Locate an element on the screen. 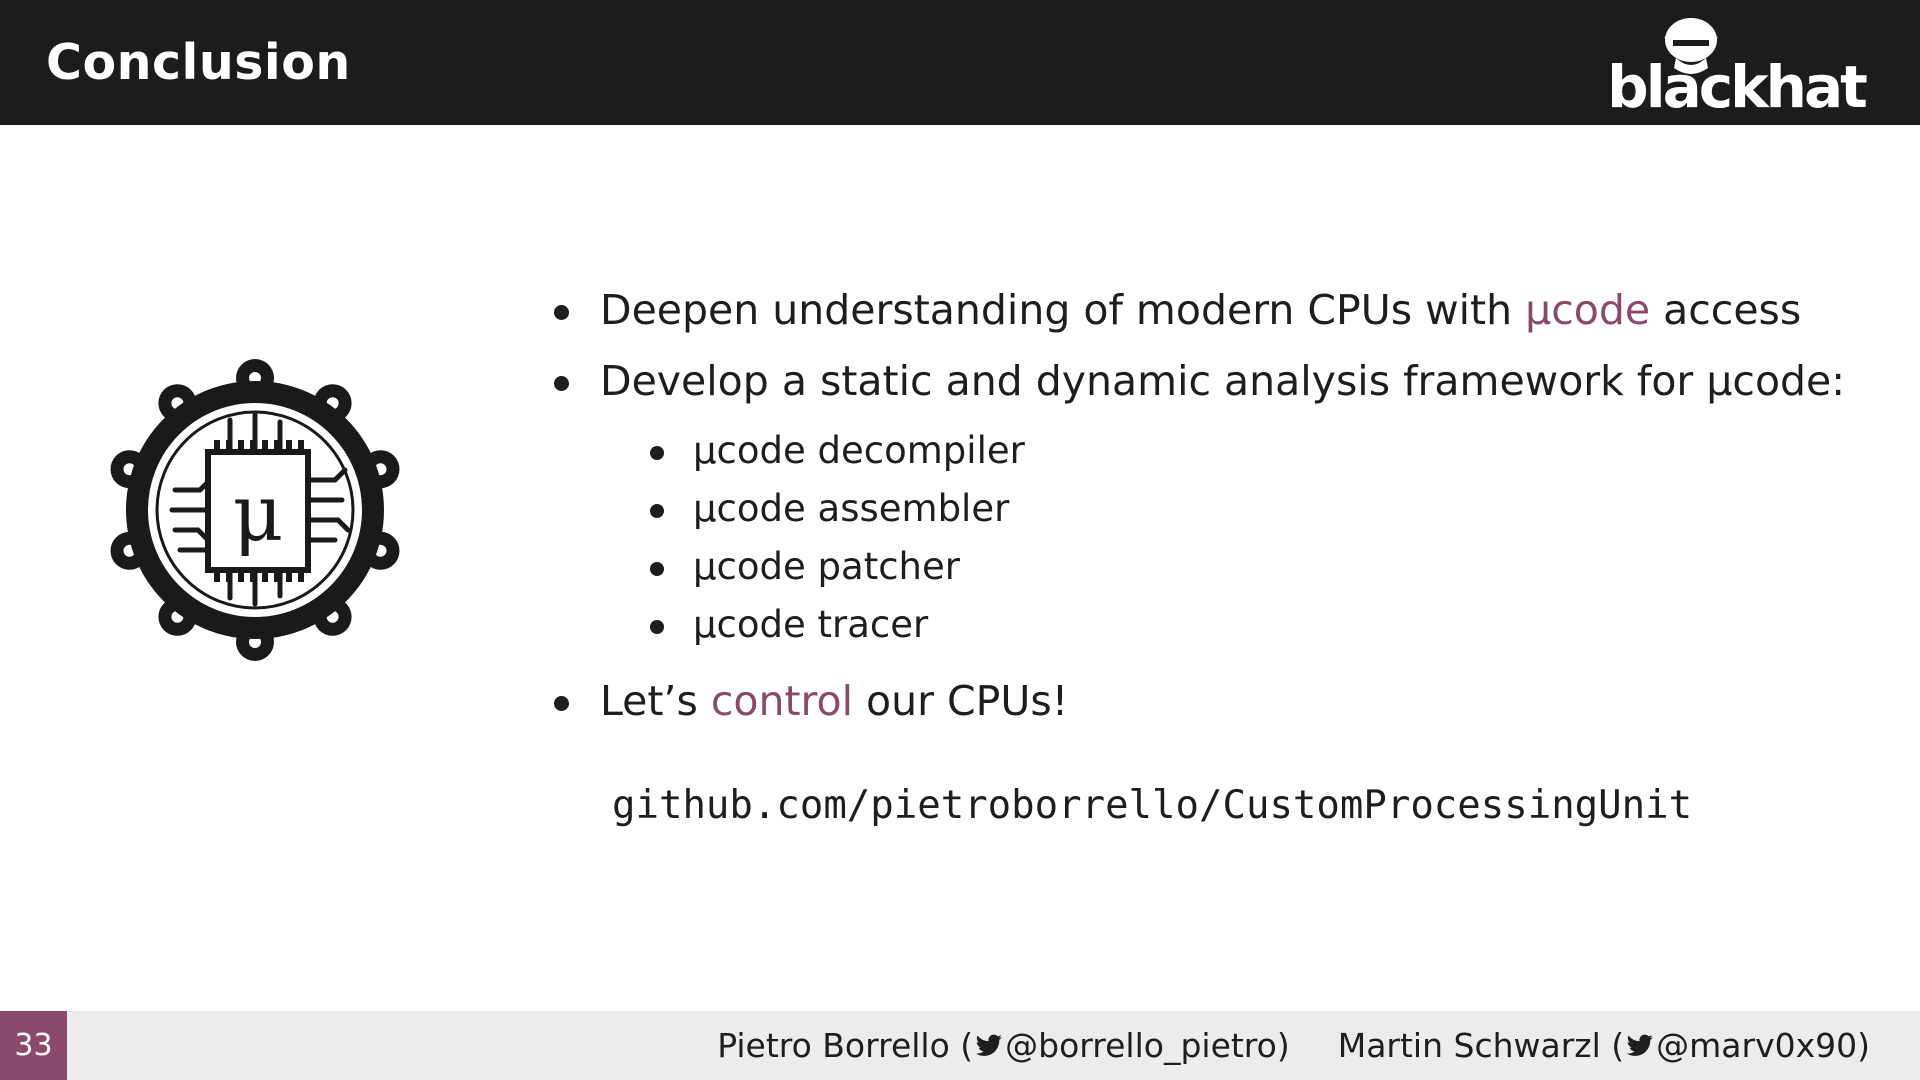 This screenshot has height=1080, width=1920. sub-bullet-item: µcode patcher is located at coordinates (805, 566).